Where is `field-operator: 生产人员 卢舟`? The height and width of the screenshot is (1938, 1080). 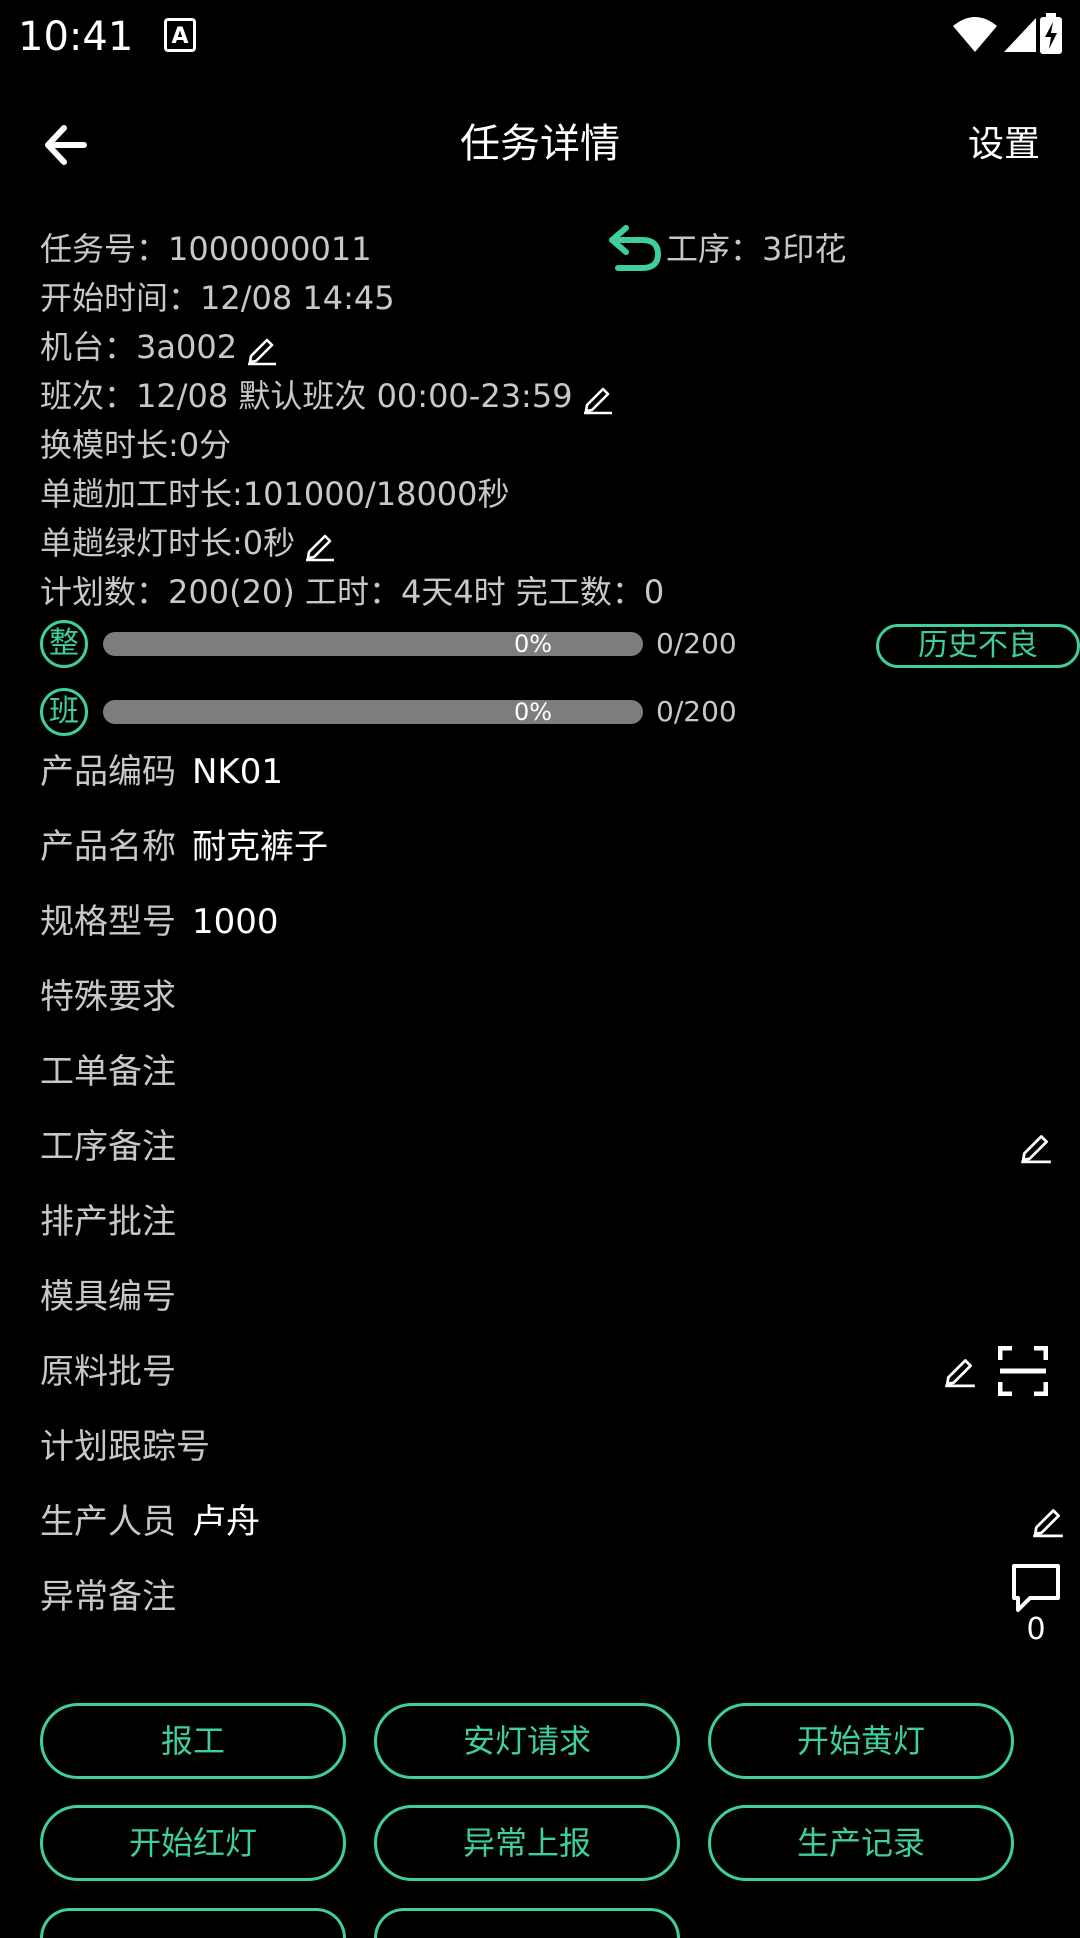 field-operator: 生产人员 卢舟 is located at coordinates (150, 1522).